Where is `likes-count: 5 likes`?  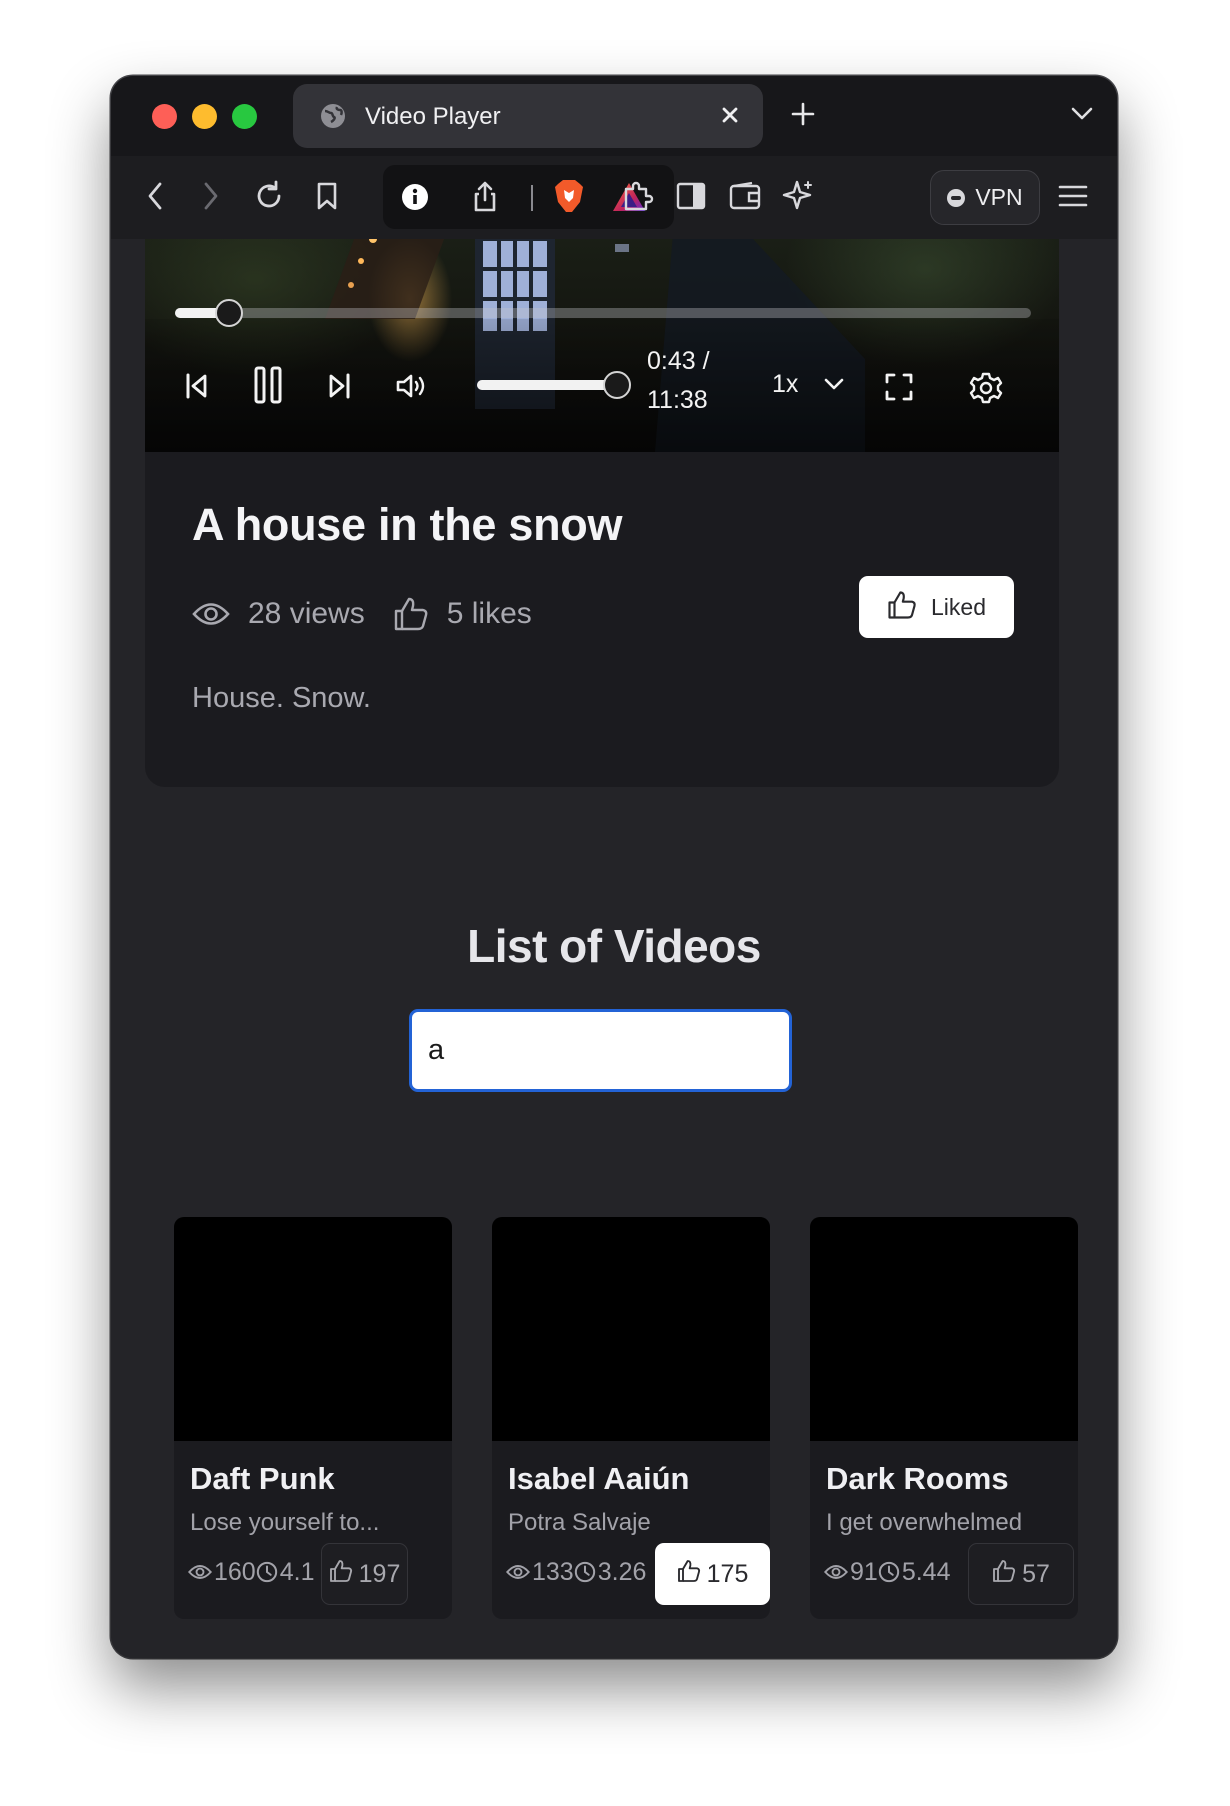 likes-count: 5 likes is located at coordinates (489, 613).